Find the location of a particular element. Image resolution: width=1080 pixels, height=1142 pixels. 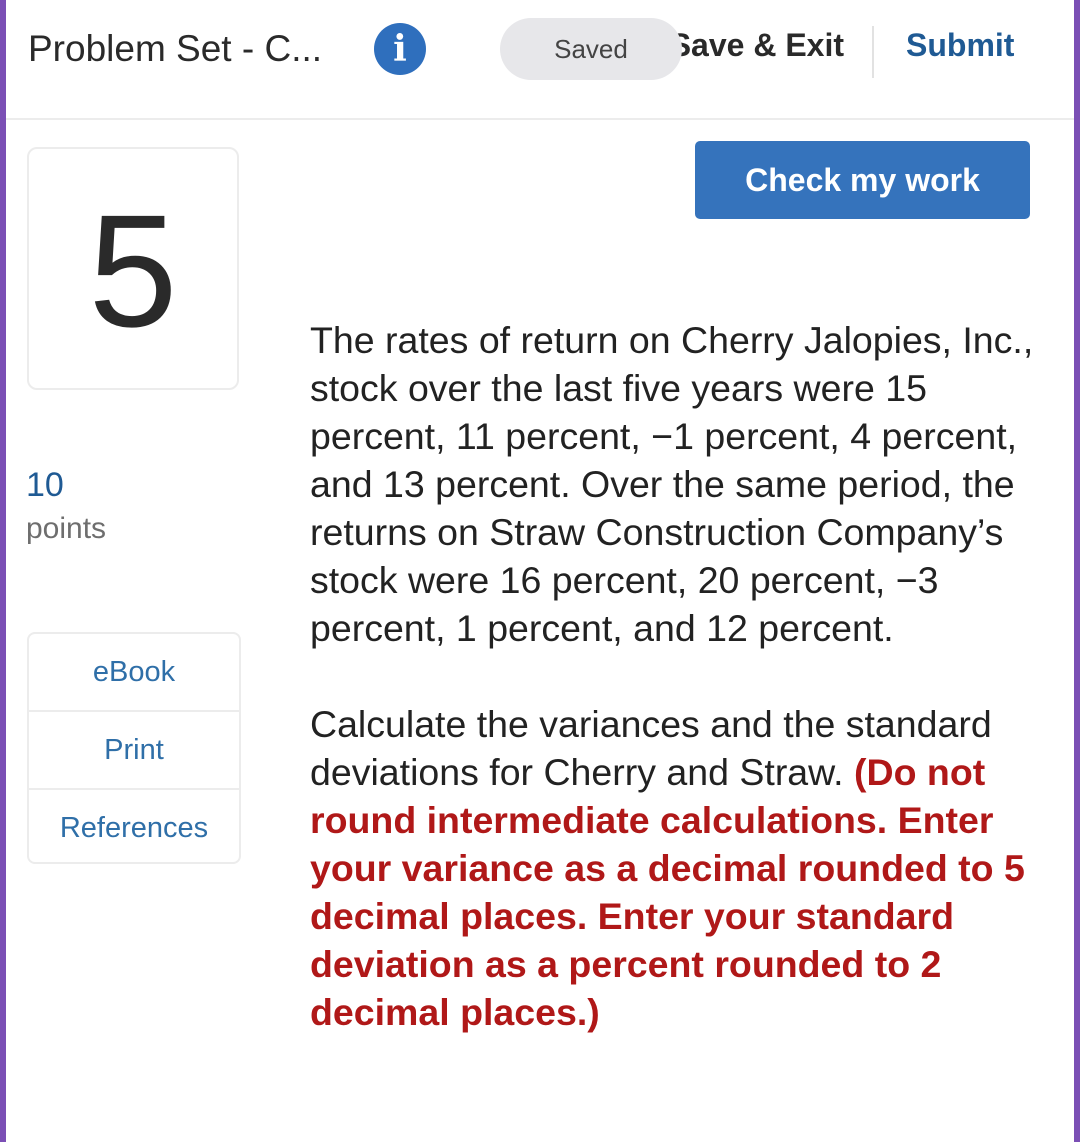

print-link: Print is located at coordinates (134, 751).